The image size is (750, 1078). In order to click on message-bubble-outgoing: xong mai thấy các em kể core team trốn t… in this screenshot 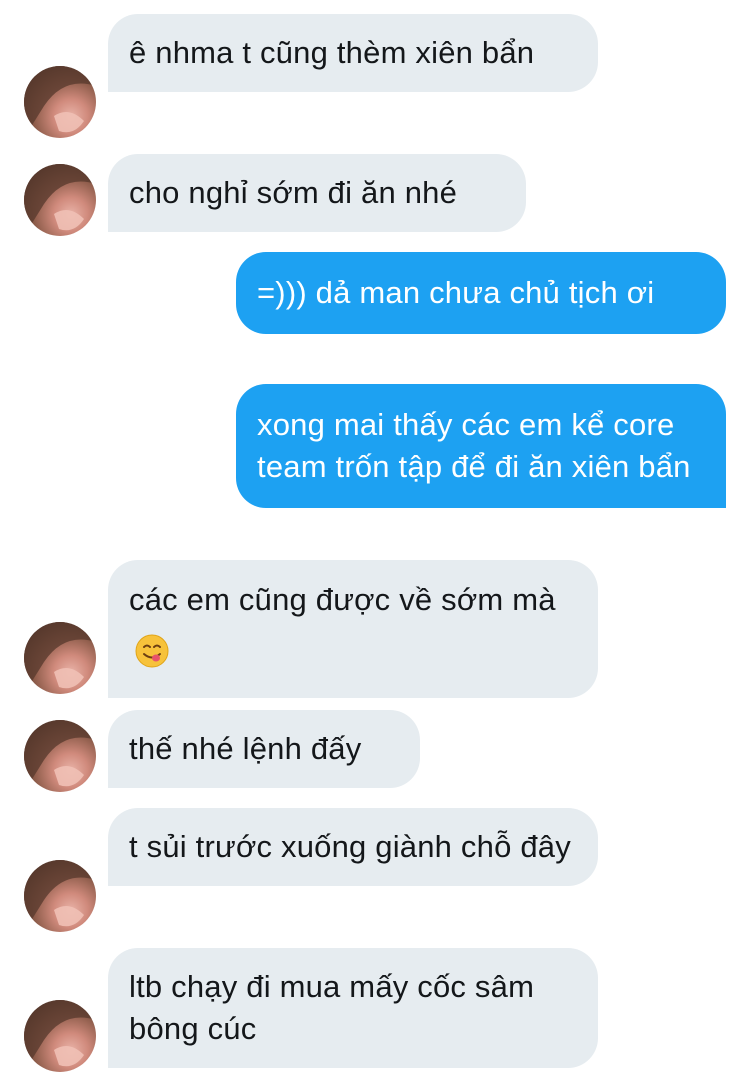, I will do `click(481, 446)`.